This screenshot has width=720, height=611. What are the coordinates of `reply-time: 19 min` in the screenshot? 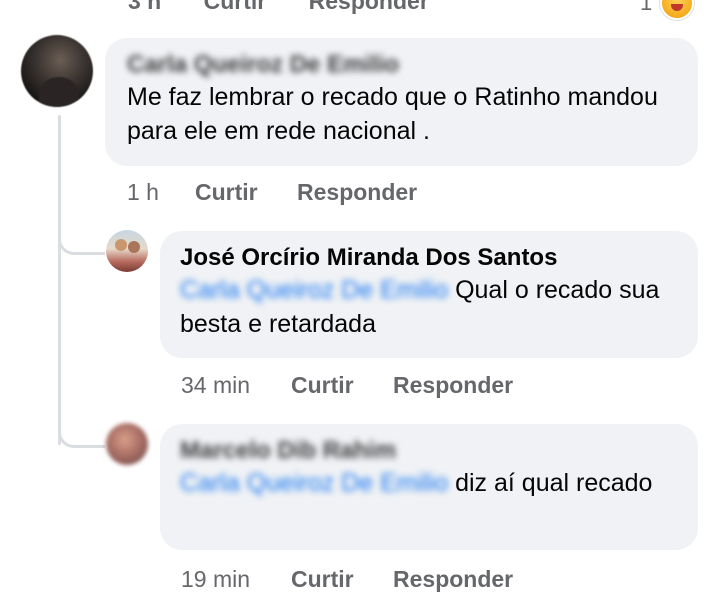 It's located at (236, 579).